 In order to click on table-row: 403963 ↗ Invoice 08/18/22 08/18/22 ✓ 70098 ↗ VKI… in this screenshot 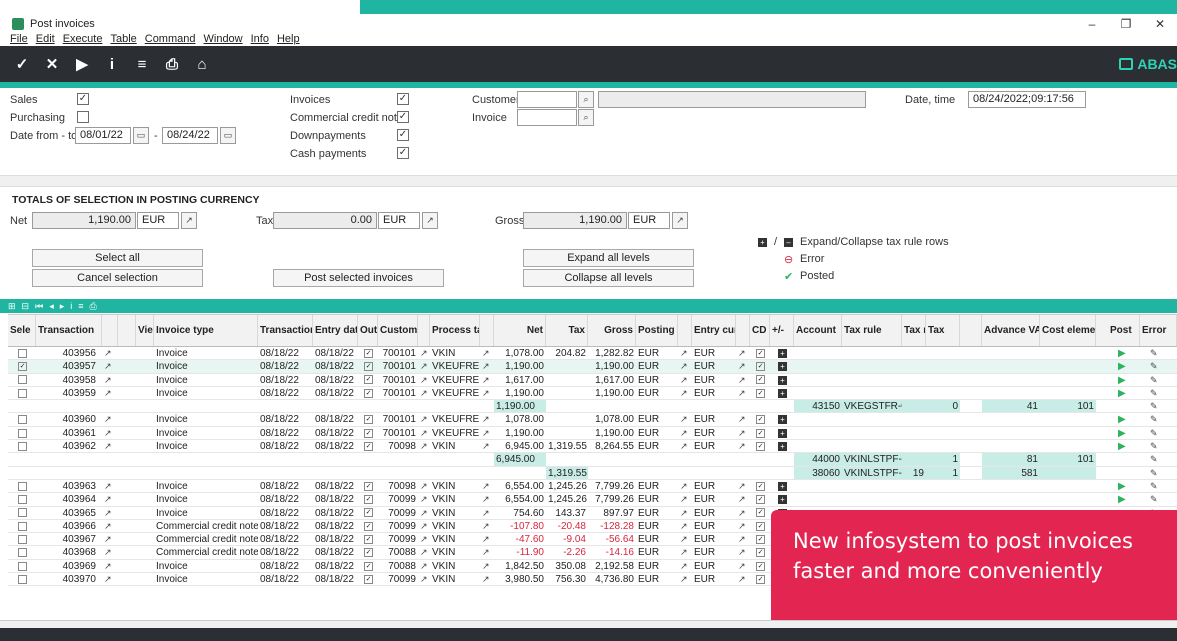, I will do `click(592, 487)`.